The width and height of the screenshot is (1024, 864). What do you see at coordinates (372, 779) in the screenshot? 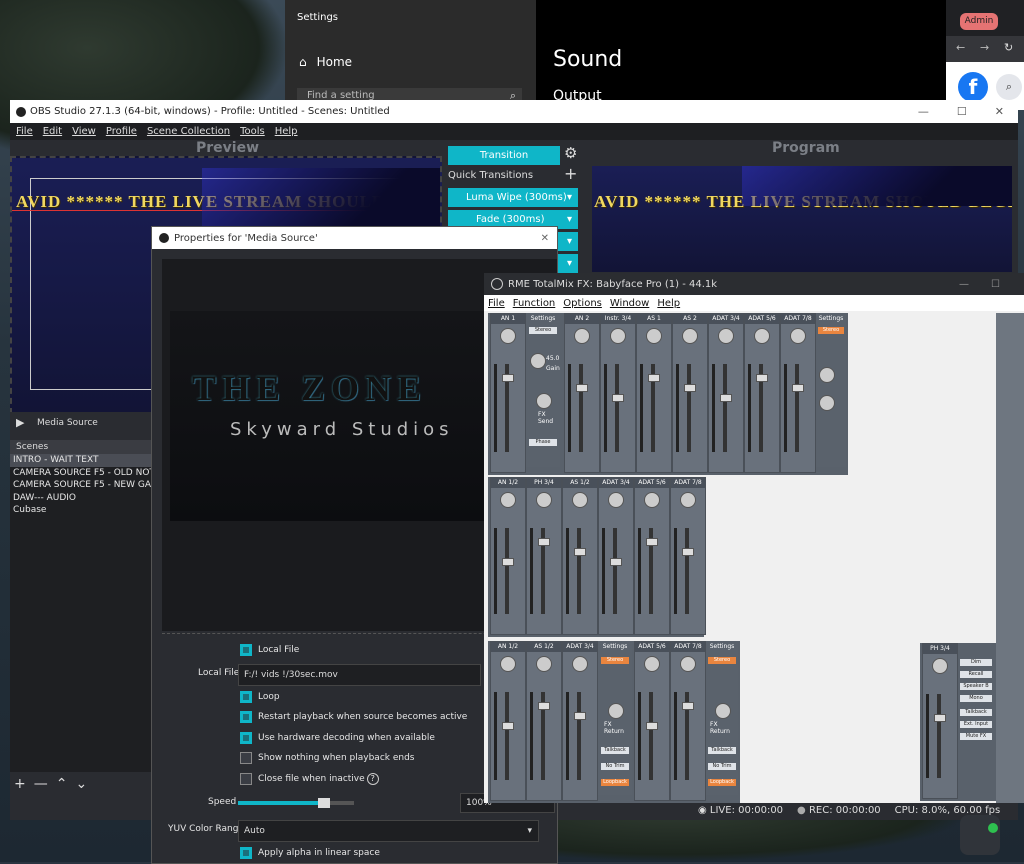
I see `help-icon: ?` at bounding box center [372, 779].